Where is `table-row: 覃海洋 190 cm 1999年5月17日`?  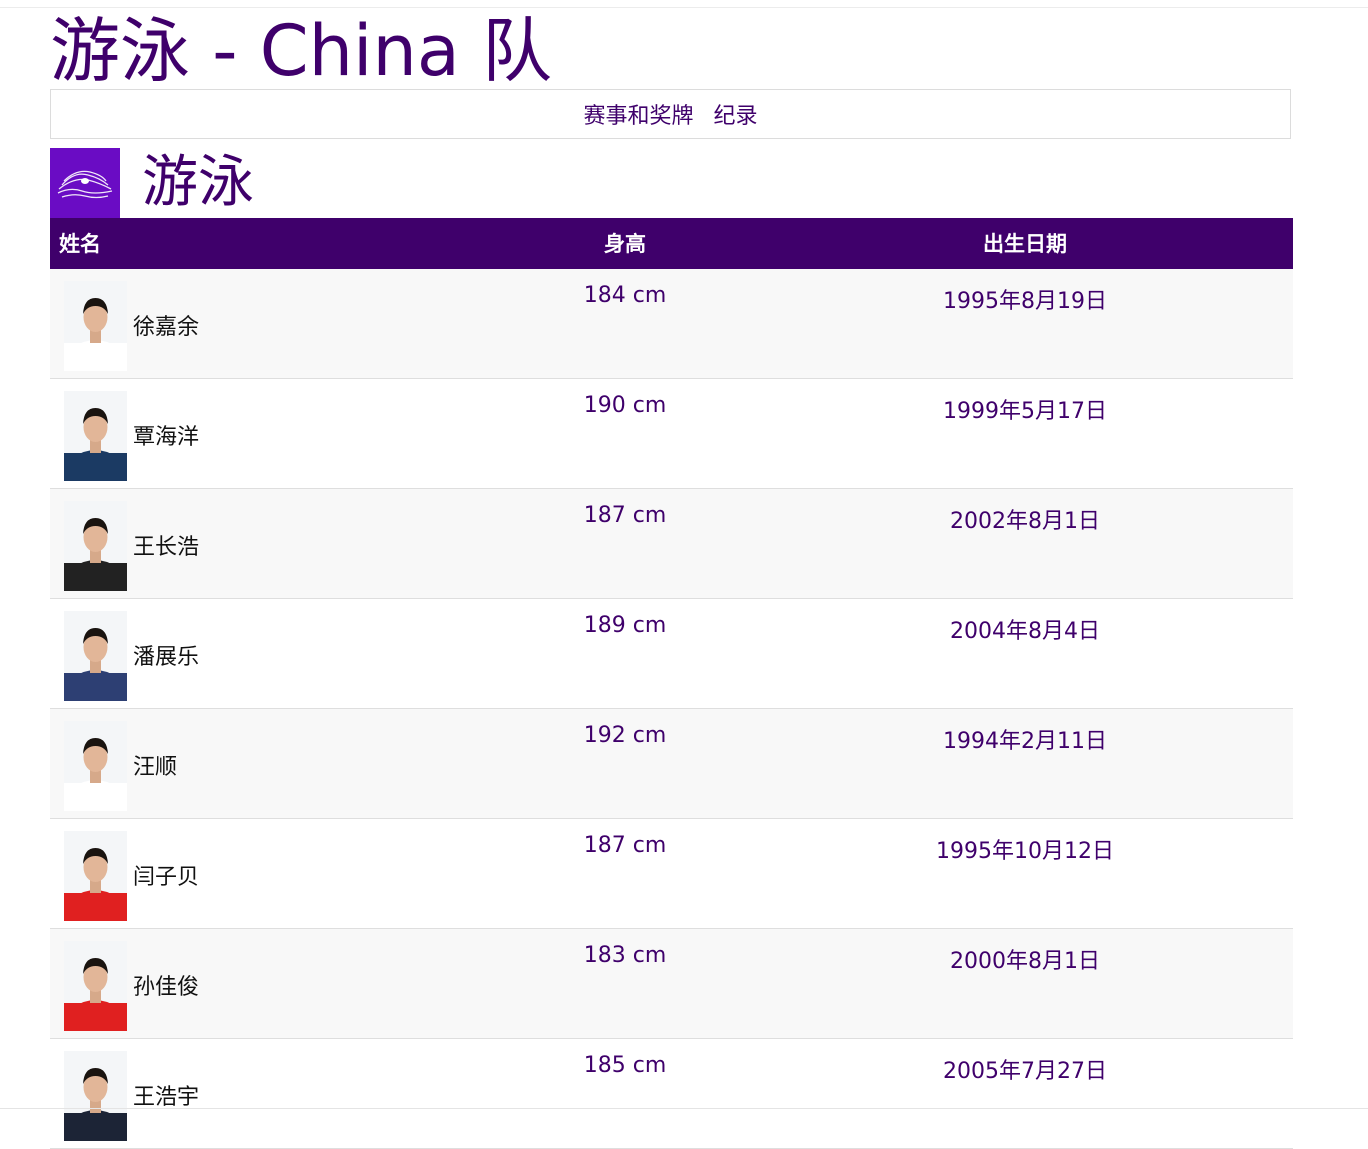
table-row: 覃海洋 190 cm 1999年5月17日 is located at coordinates (671, 434).